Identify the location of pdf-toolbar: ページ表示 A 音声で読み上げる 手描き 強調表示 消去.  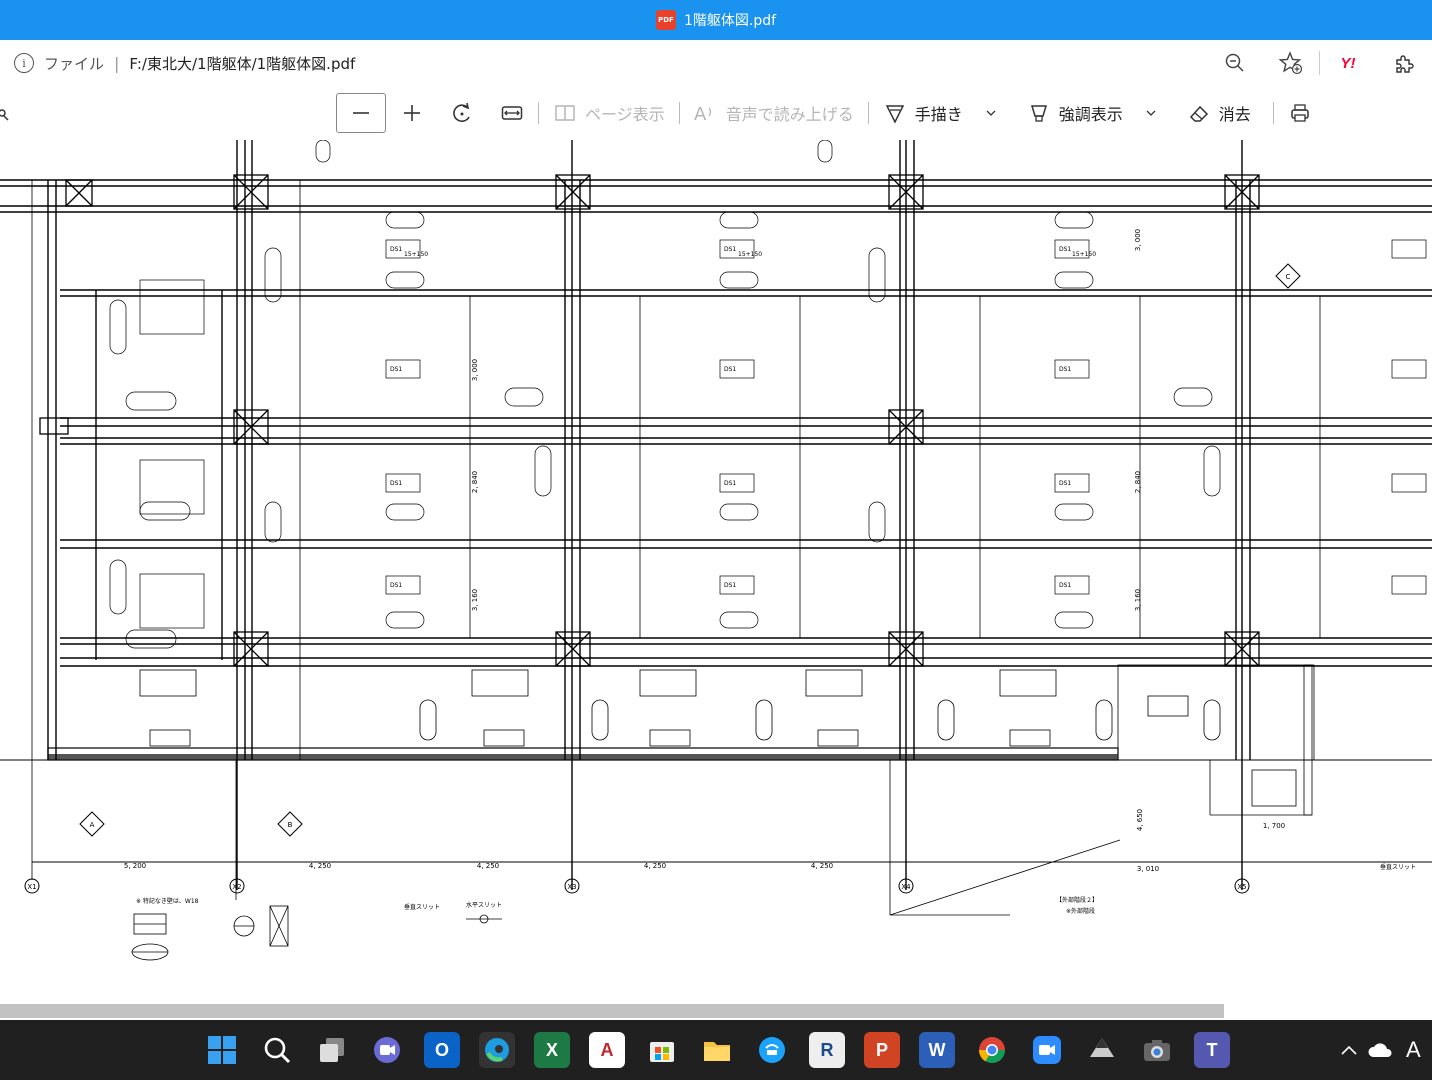
(716, 113).